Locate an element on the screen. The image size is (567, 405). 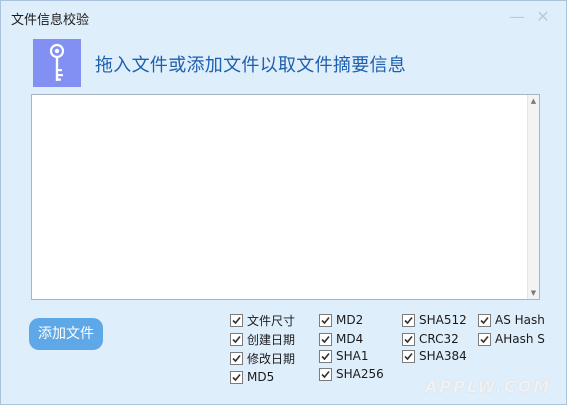
checkbox-file-size: 文件尺寸 is located at coordinates (262, 320).